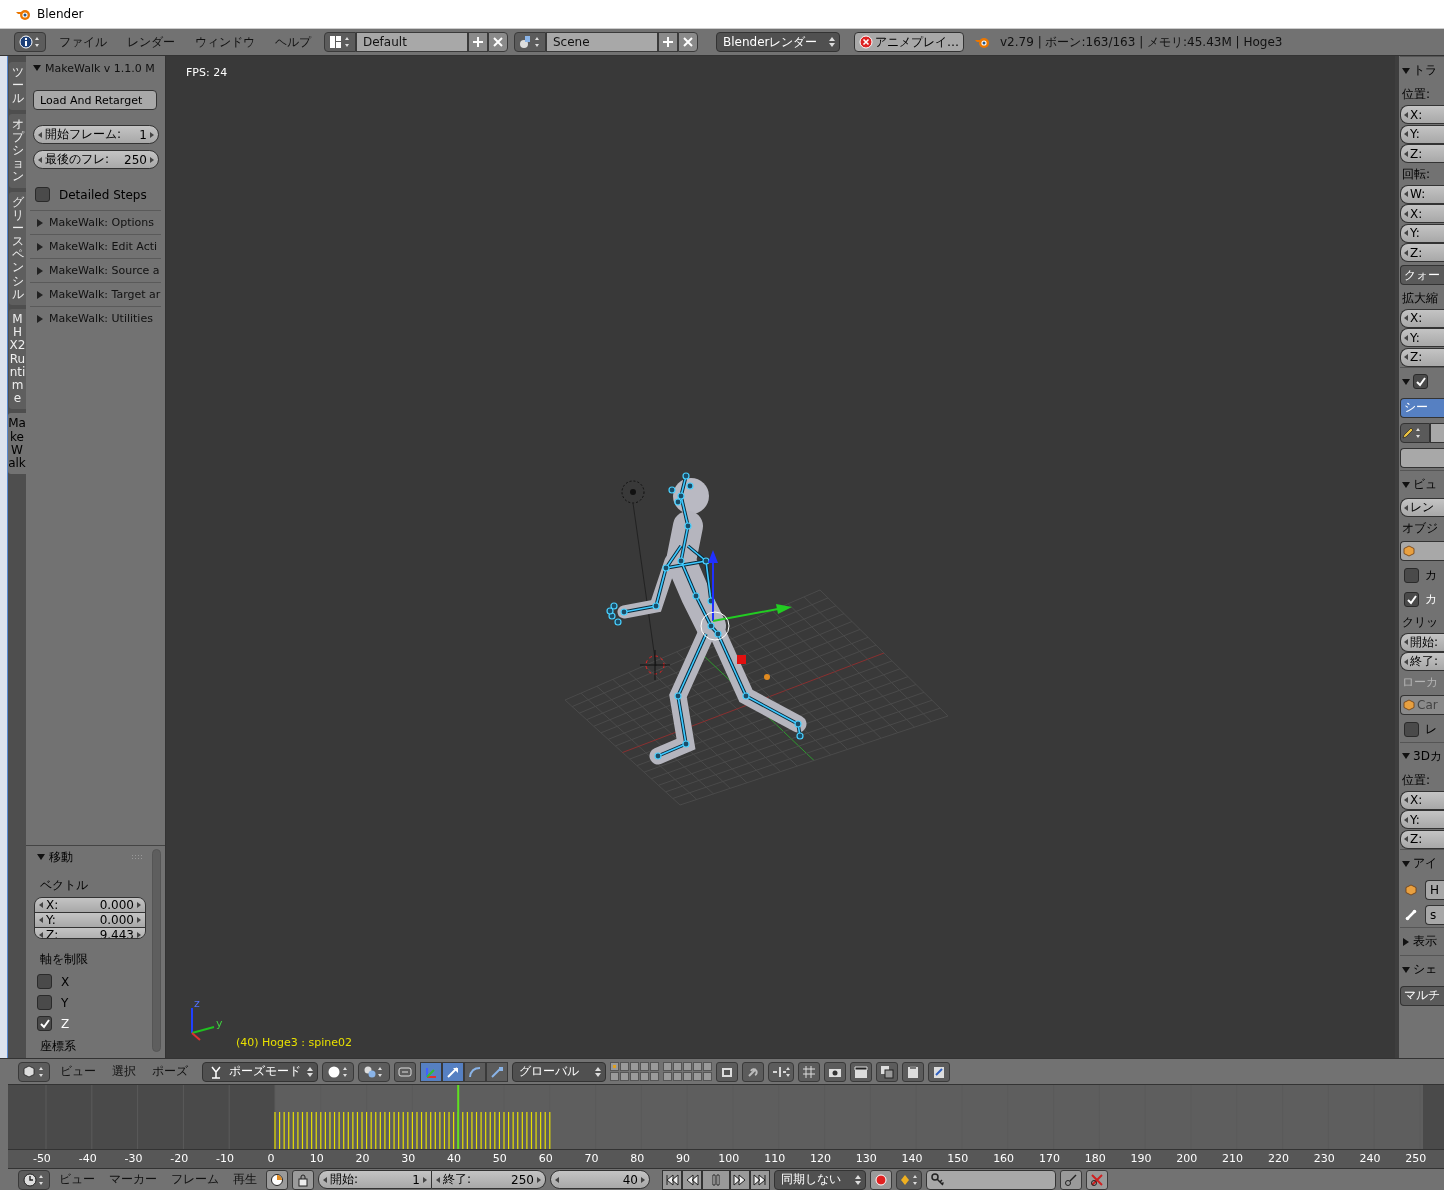 Image resolution: width=1444 pixels, height=1190 pixels. Describe the element at coordinates (1422, 508) in the screenshot. I see `number-field: レン` at that location.